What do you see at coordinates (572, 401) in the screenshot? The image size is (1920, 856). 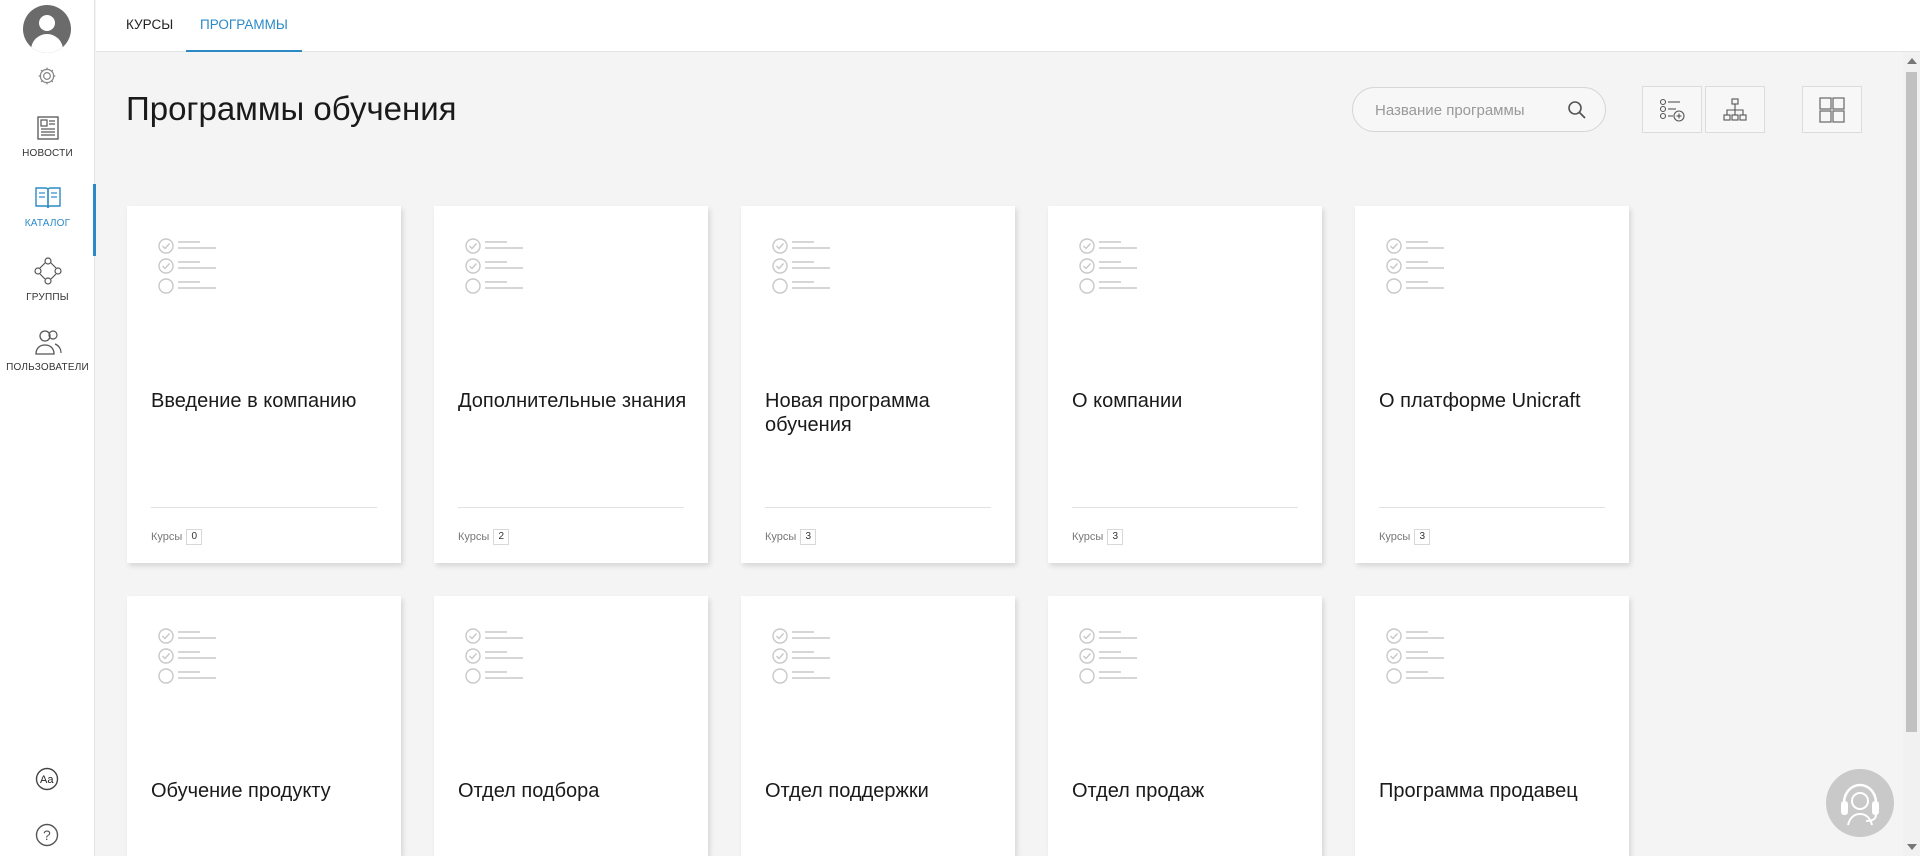 I see `card-title: Дополнительные знания` at bounding box center [572, 401].